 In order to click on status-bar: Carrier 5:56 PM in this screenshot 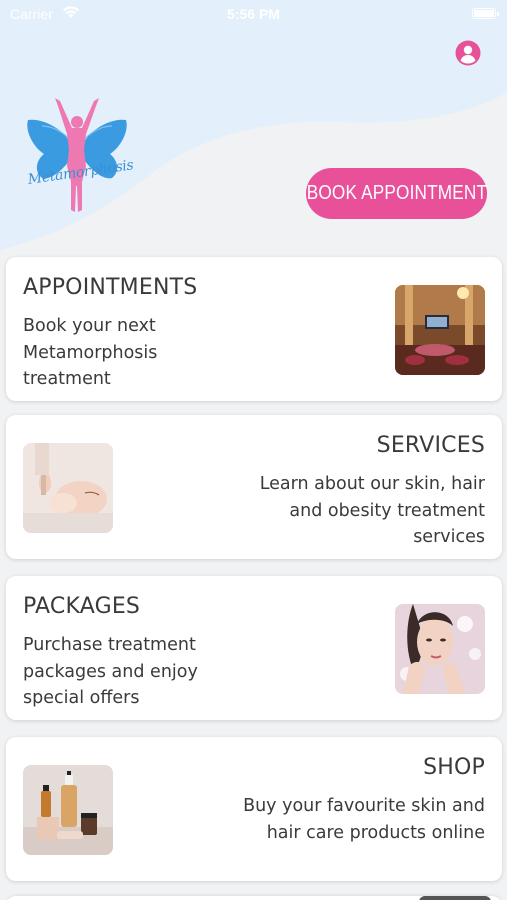, I will do `click(253, 14)`.